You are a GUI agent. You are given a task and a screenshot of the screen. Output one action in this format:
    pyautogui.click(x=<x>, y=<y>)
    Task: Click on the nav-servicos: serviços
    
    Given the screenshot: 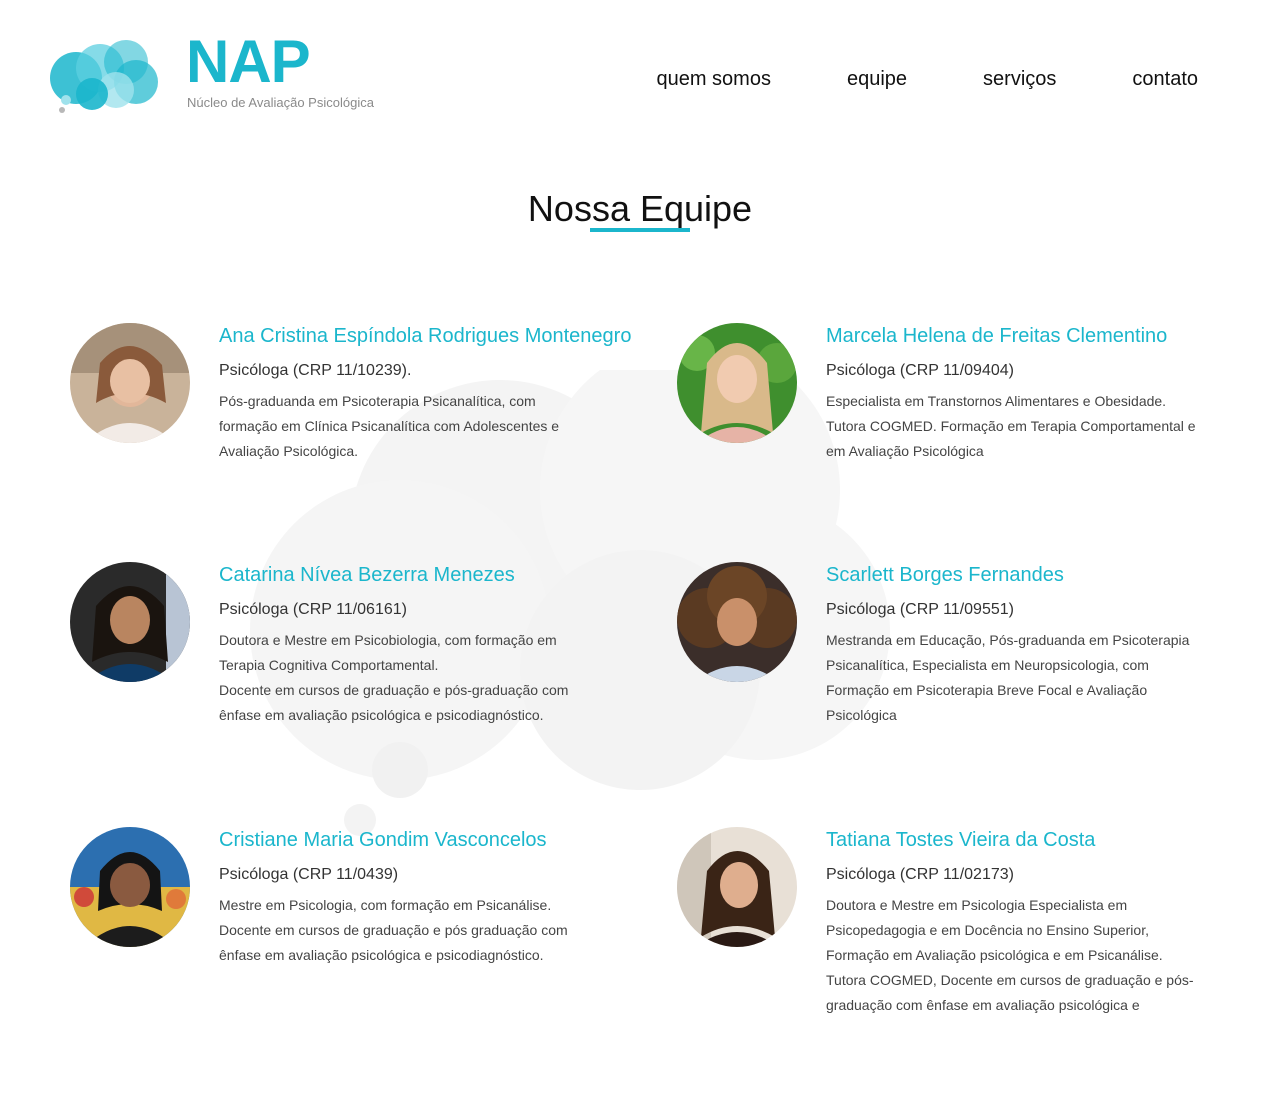 What is the action you would take?
    pyautogui.click(x=1019, y=79)
    